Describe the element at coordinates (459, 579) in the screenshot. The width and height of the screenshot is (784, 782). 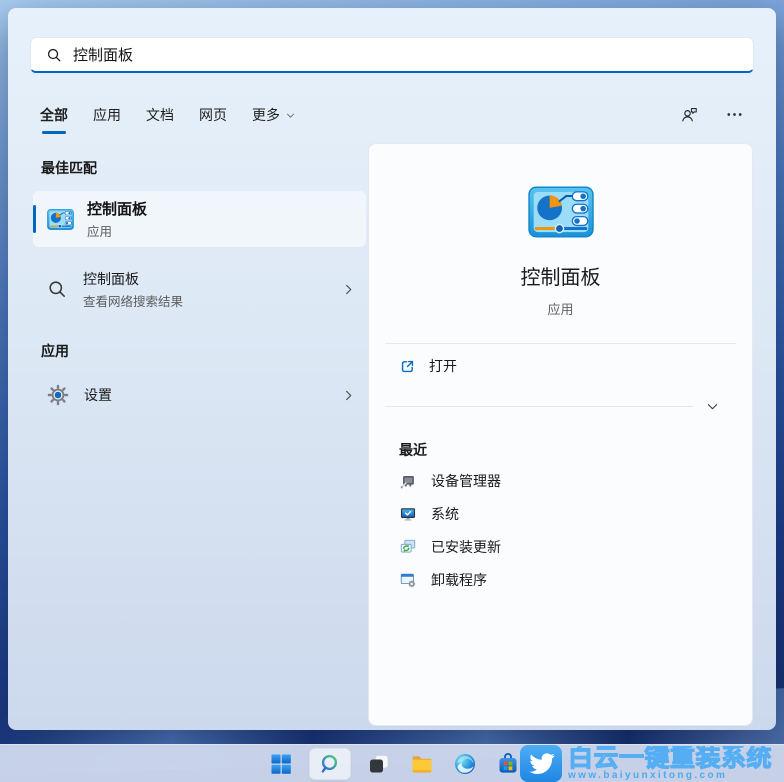
I see `recent-item-label: 卸载程序` at that location.